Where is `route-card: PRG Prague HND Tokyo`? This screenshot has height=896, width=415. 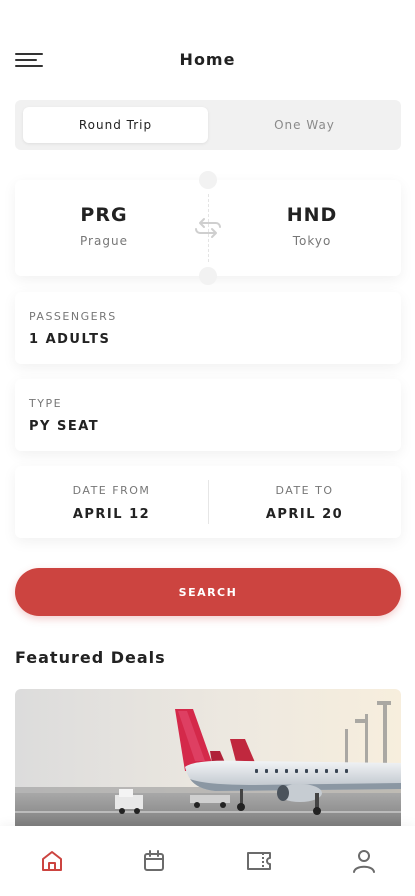
route-card: PRG Prague HND Tokyo is located at coordinates (208, 228).